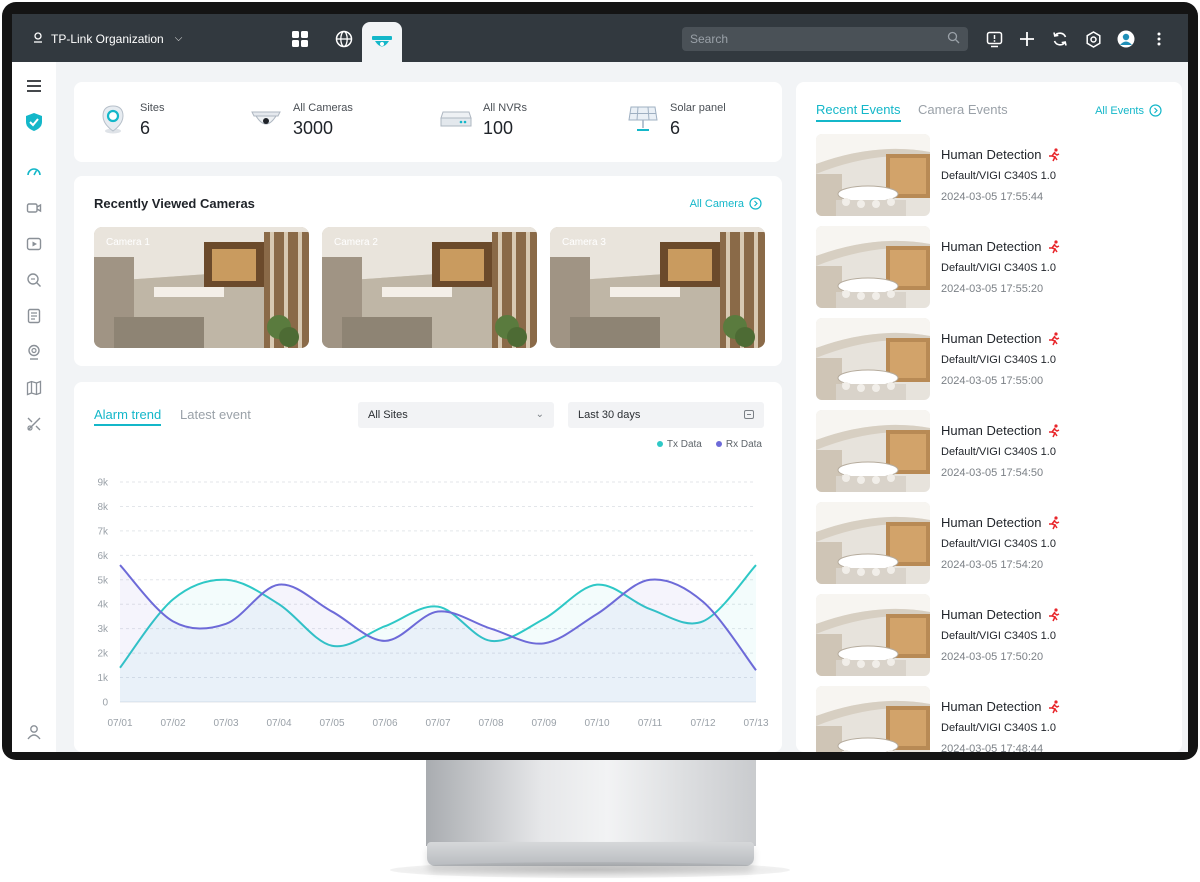 The height and width of the screenshot is (882, 1200). I want to click on menu-toggle-button, so click(34, 86).